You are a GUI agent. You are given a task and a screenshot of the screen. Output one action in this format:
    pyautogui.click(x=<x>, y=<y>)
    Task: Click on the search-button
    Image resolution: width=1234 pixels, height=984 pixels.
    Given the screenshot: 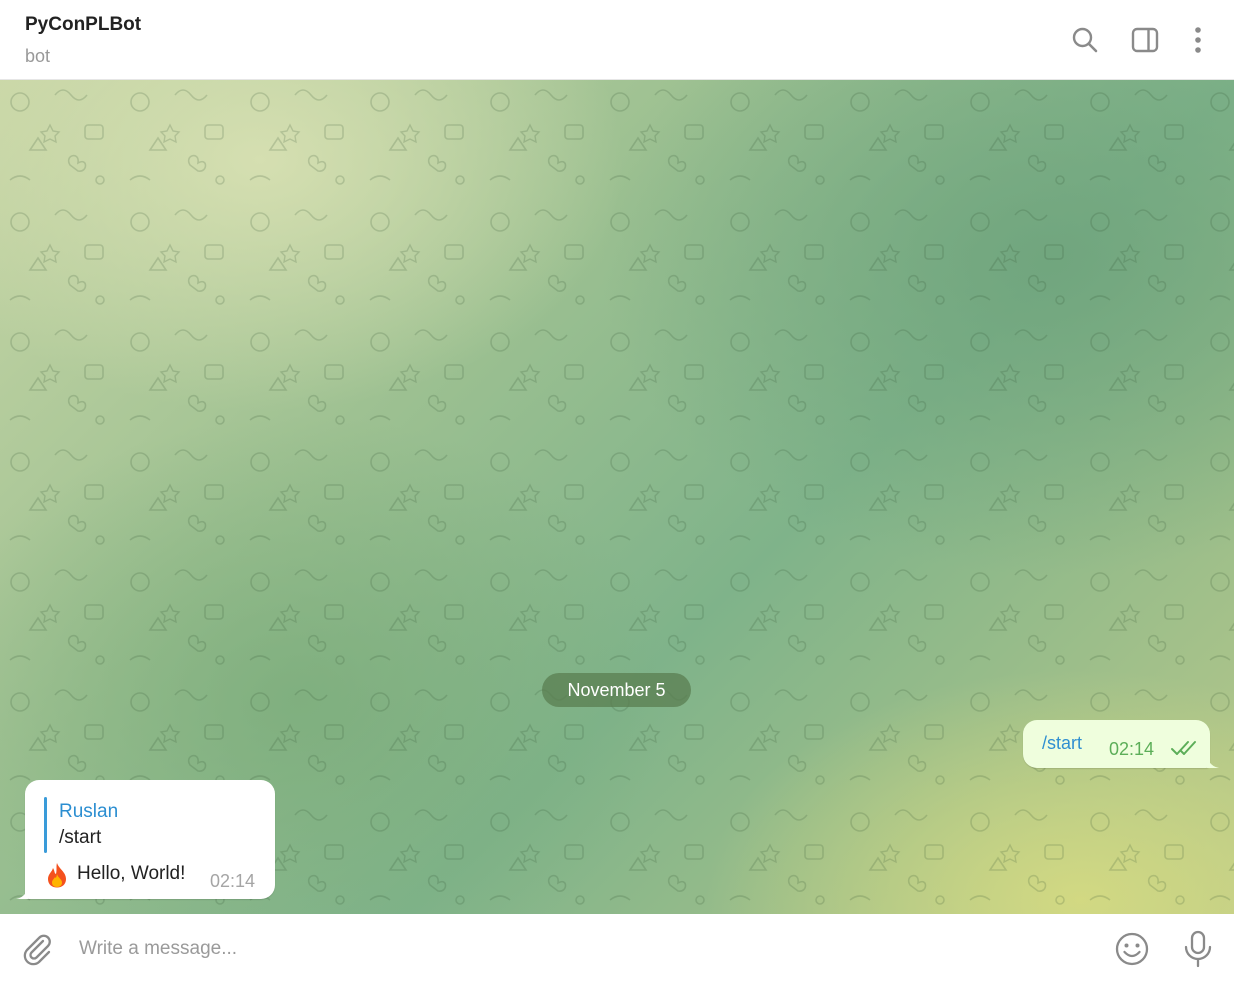 What is the action you would take?
    pyautogui.click(x=1085, y=40)
    